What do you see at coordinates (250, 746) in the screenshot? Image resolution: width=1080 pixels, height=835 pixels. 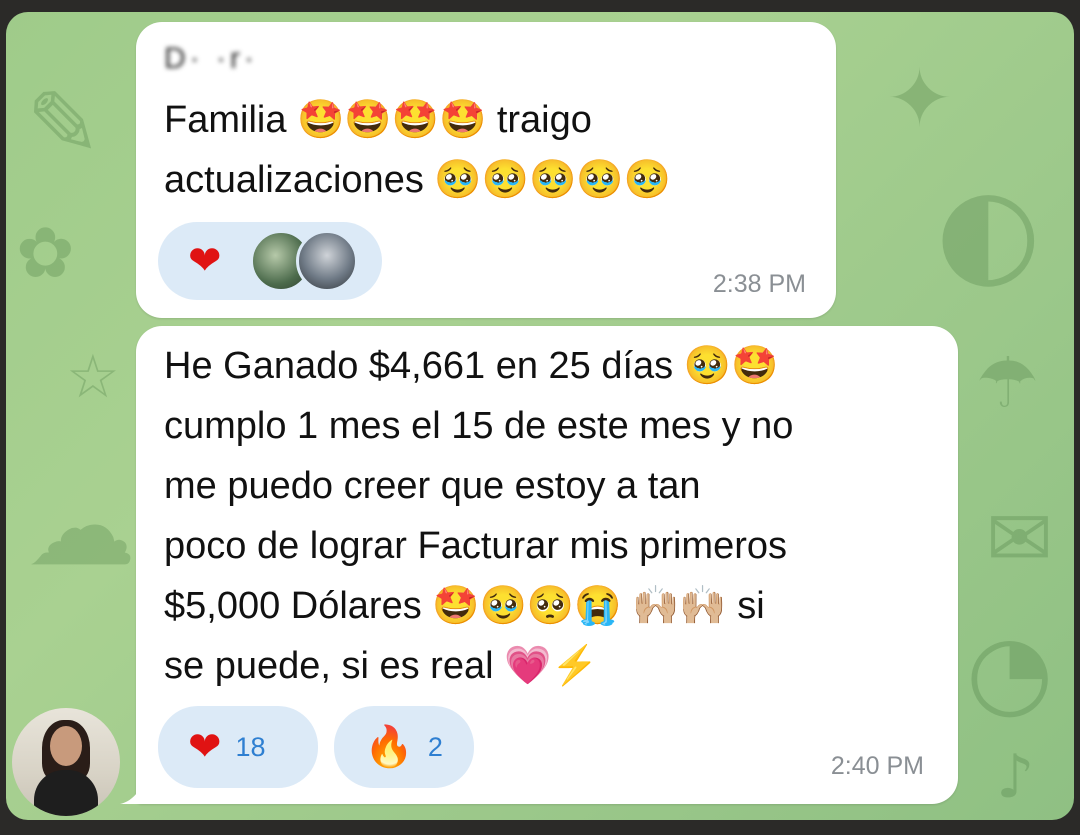 I see `reaction-count: 18` at bounding box center [250, 746].